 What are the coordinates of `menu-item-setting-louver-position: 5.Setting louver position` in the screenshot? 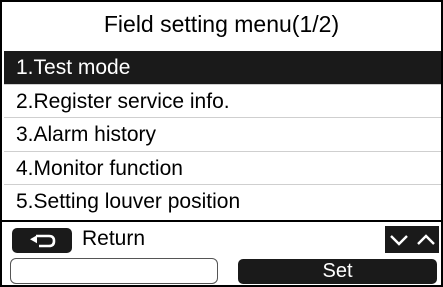 It's located at (222, 202).